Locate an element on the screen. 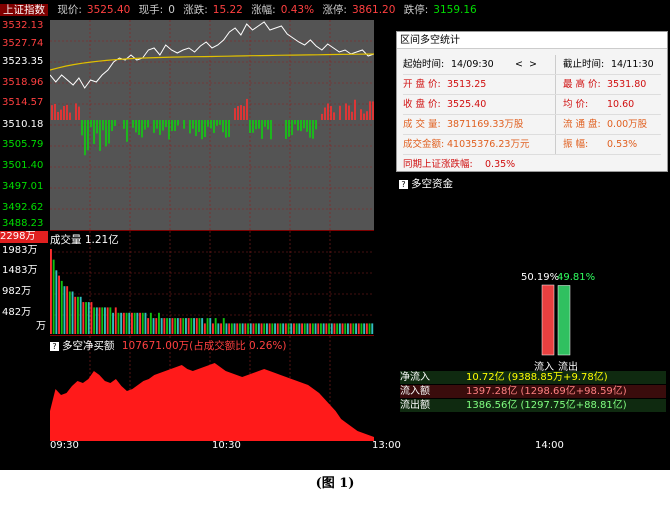 The height and width of the screenshot is (508, 670). time-tick: 09:30 is located at coordinates (64, 445).